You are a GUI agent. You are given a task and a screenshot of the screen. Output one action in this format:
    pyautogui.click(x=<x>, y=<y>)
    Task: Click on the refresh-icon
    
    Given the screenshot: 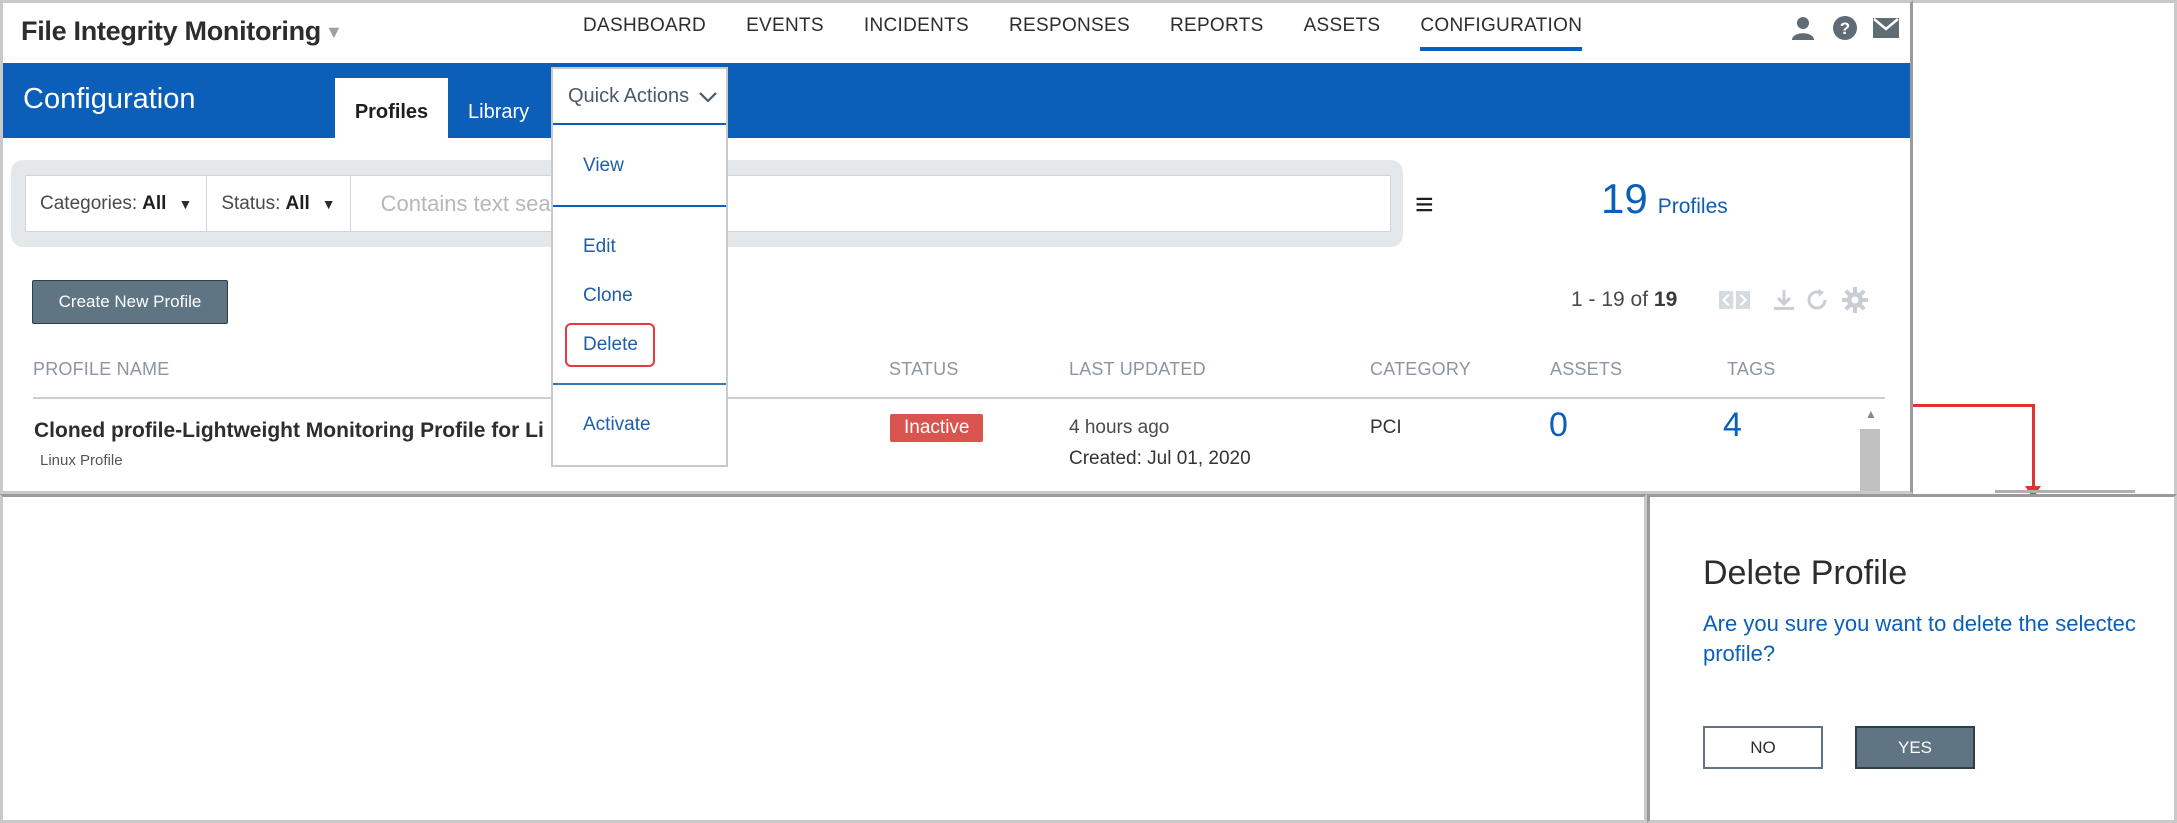 What is the action you would take?
    pyautogui.click(x=1817, y=300)
    